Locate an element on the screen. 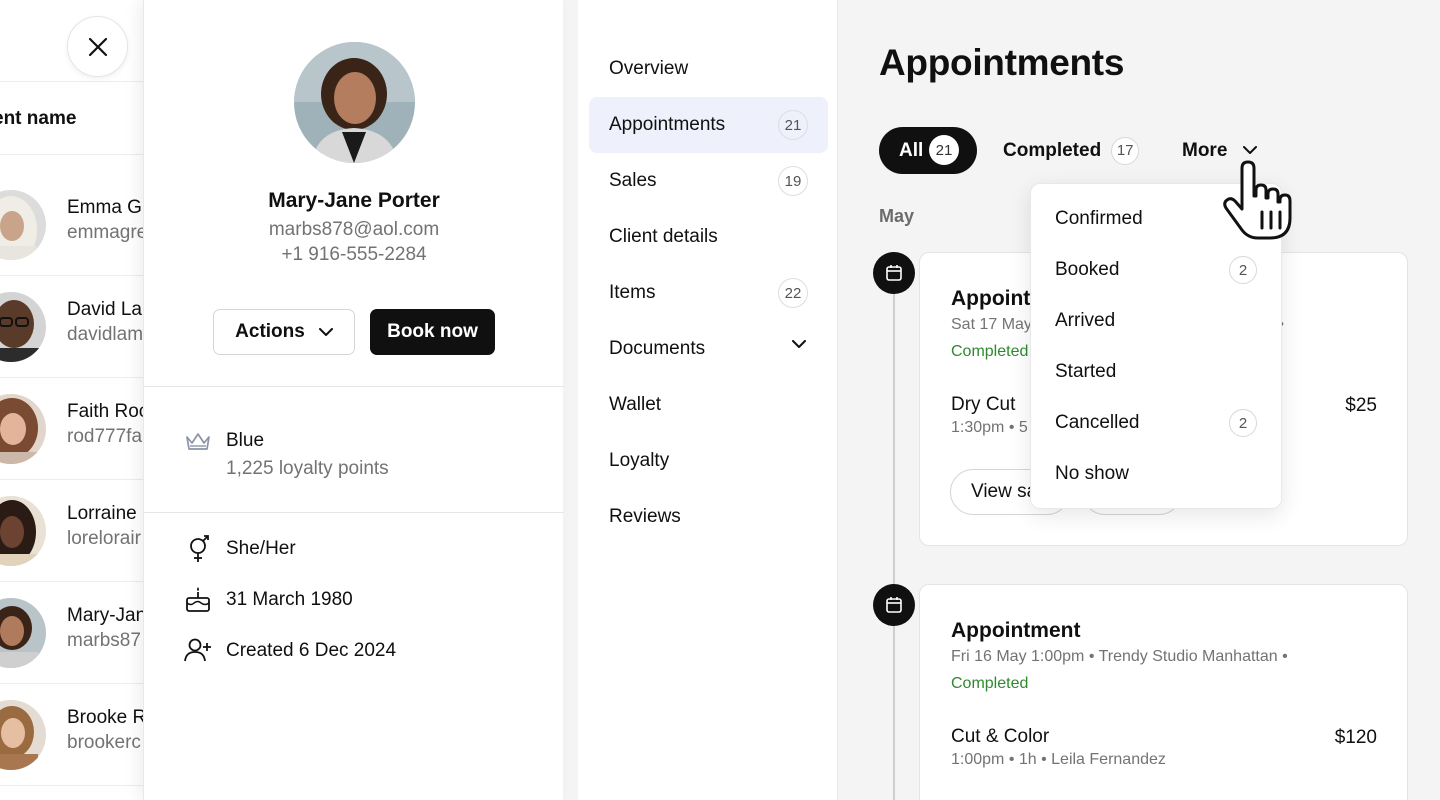  nav-item-label: Sales is located at coordinates (633, 180).